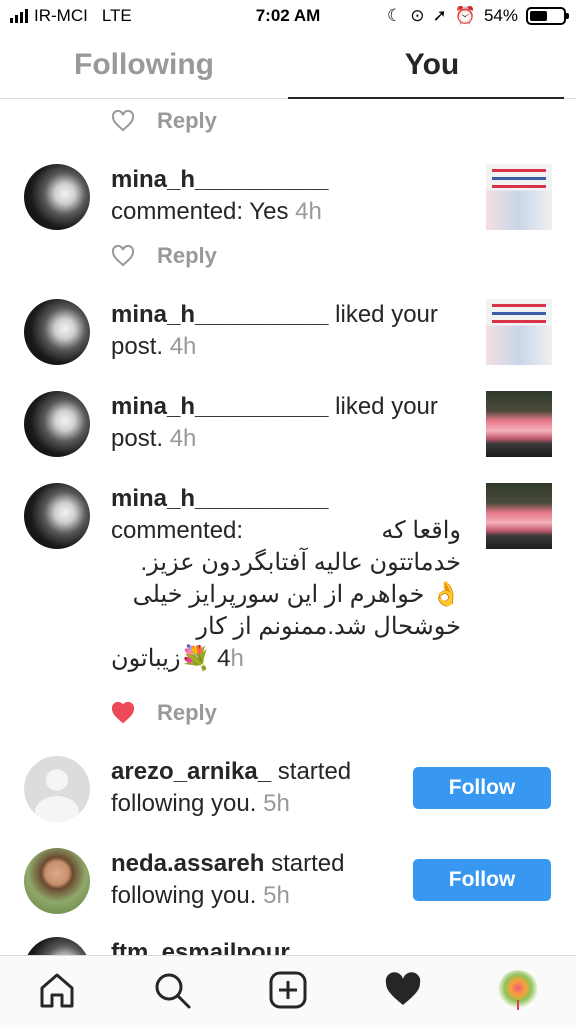 Image resolution: width=576 pixels, height=1025 pixels. What do you see at coordinates (500, 15) in the screenshot?
I see `battery-percent: 54%` at bounding box center [500, 15].